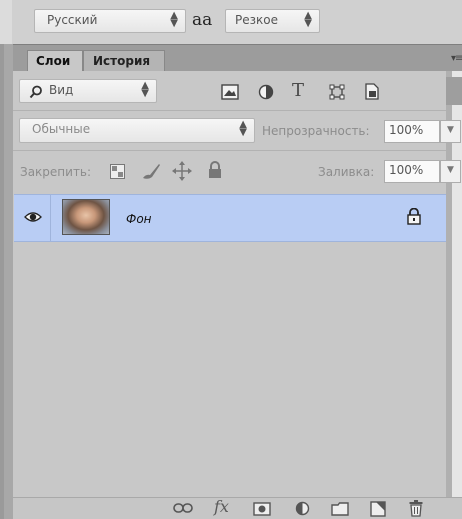  Describe the element at coordinates (337, 92) in the screenshot. I see `shape-filter-icon` at that location.